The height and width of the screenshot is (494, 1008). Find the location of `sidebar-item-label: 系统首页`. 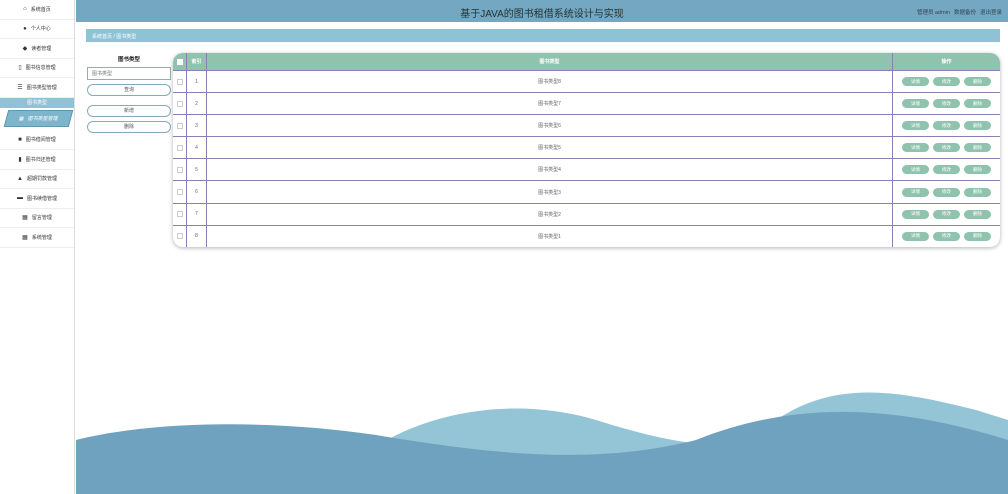

sidebar-item-label: 系统首页 is located at coordinates (40, 9).